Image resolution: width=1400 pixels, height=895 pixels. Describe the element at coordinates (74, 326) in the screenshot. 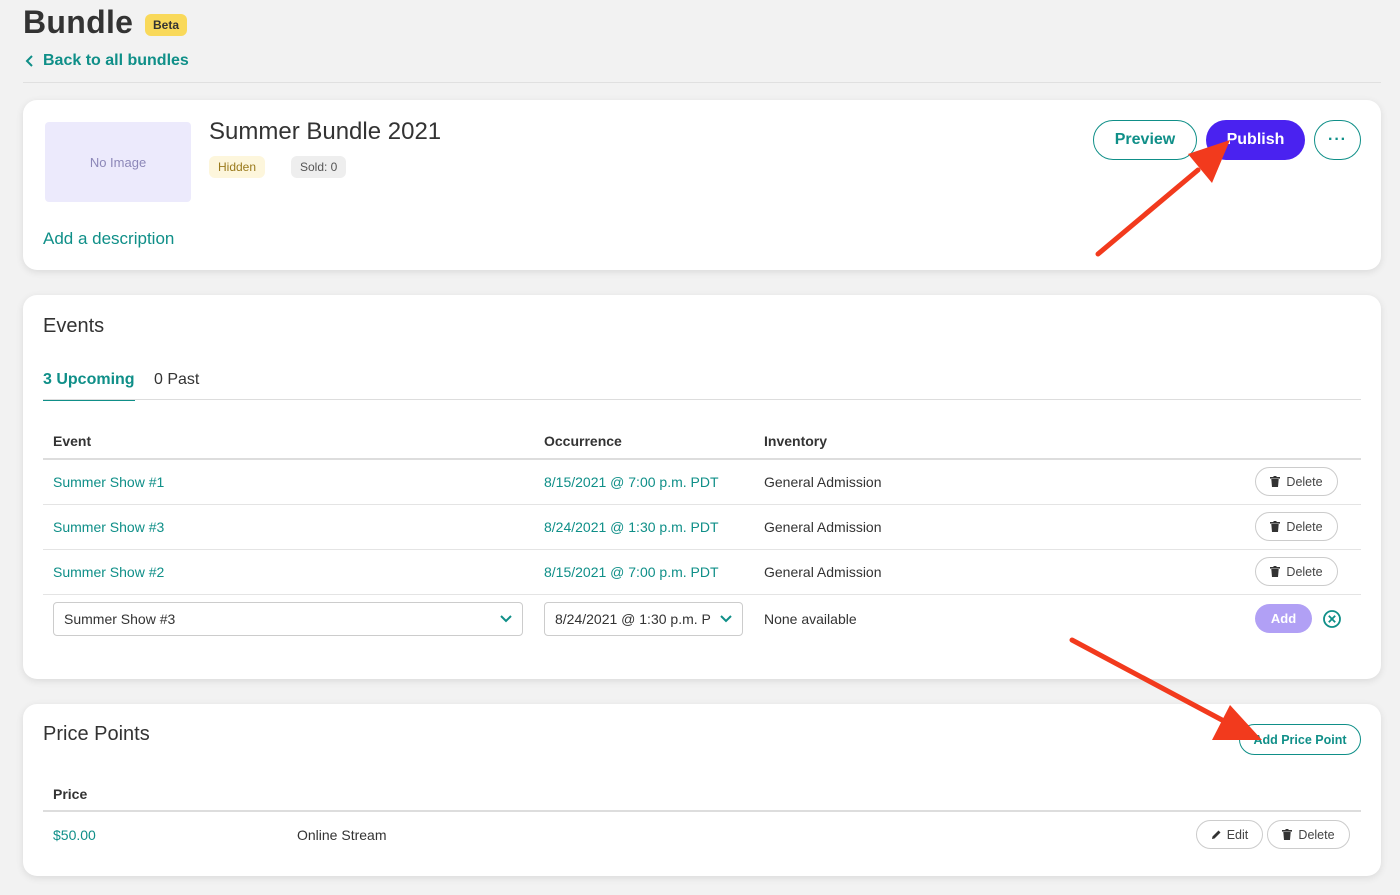

I see `events-title: Events` at that location.